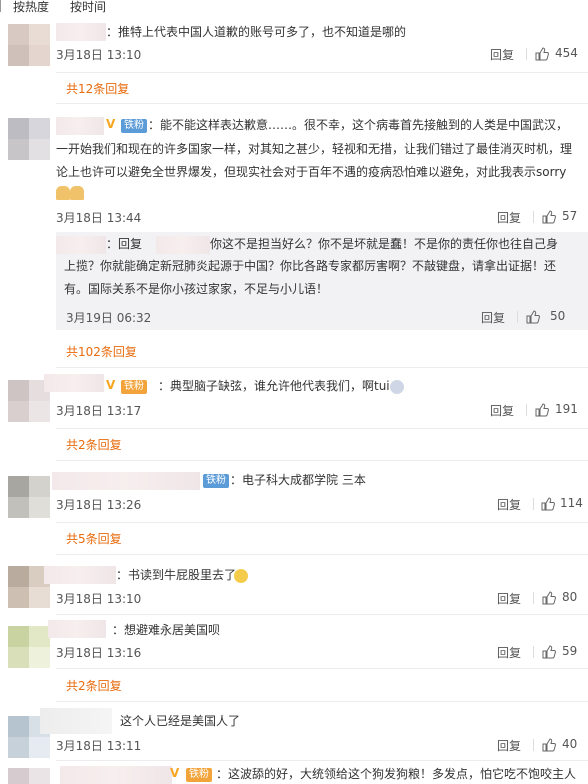  What do you see at coordinates (109, 318) in the screenshot?
I see `sub-reply-time: 3月19日 06:32` at bounding box center [109, 318].